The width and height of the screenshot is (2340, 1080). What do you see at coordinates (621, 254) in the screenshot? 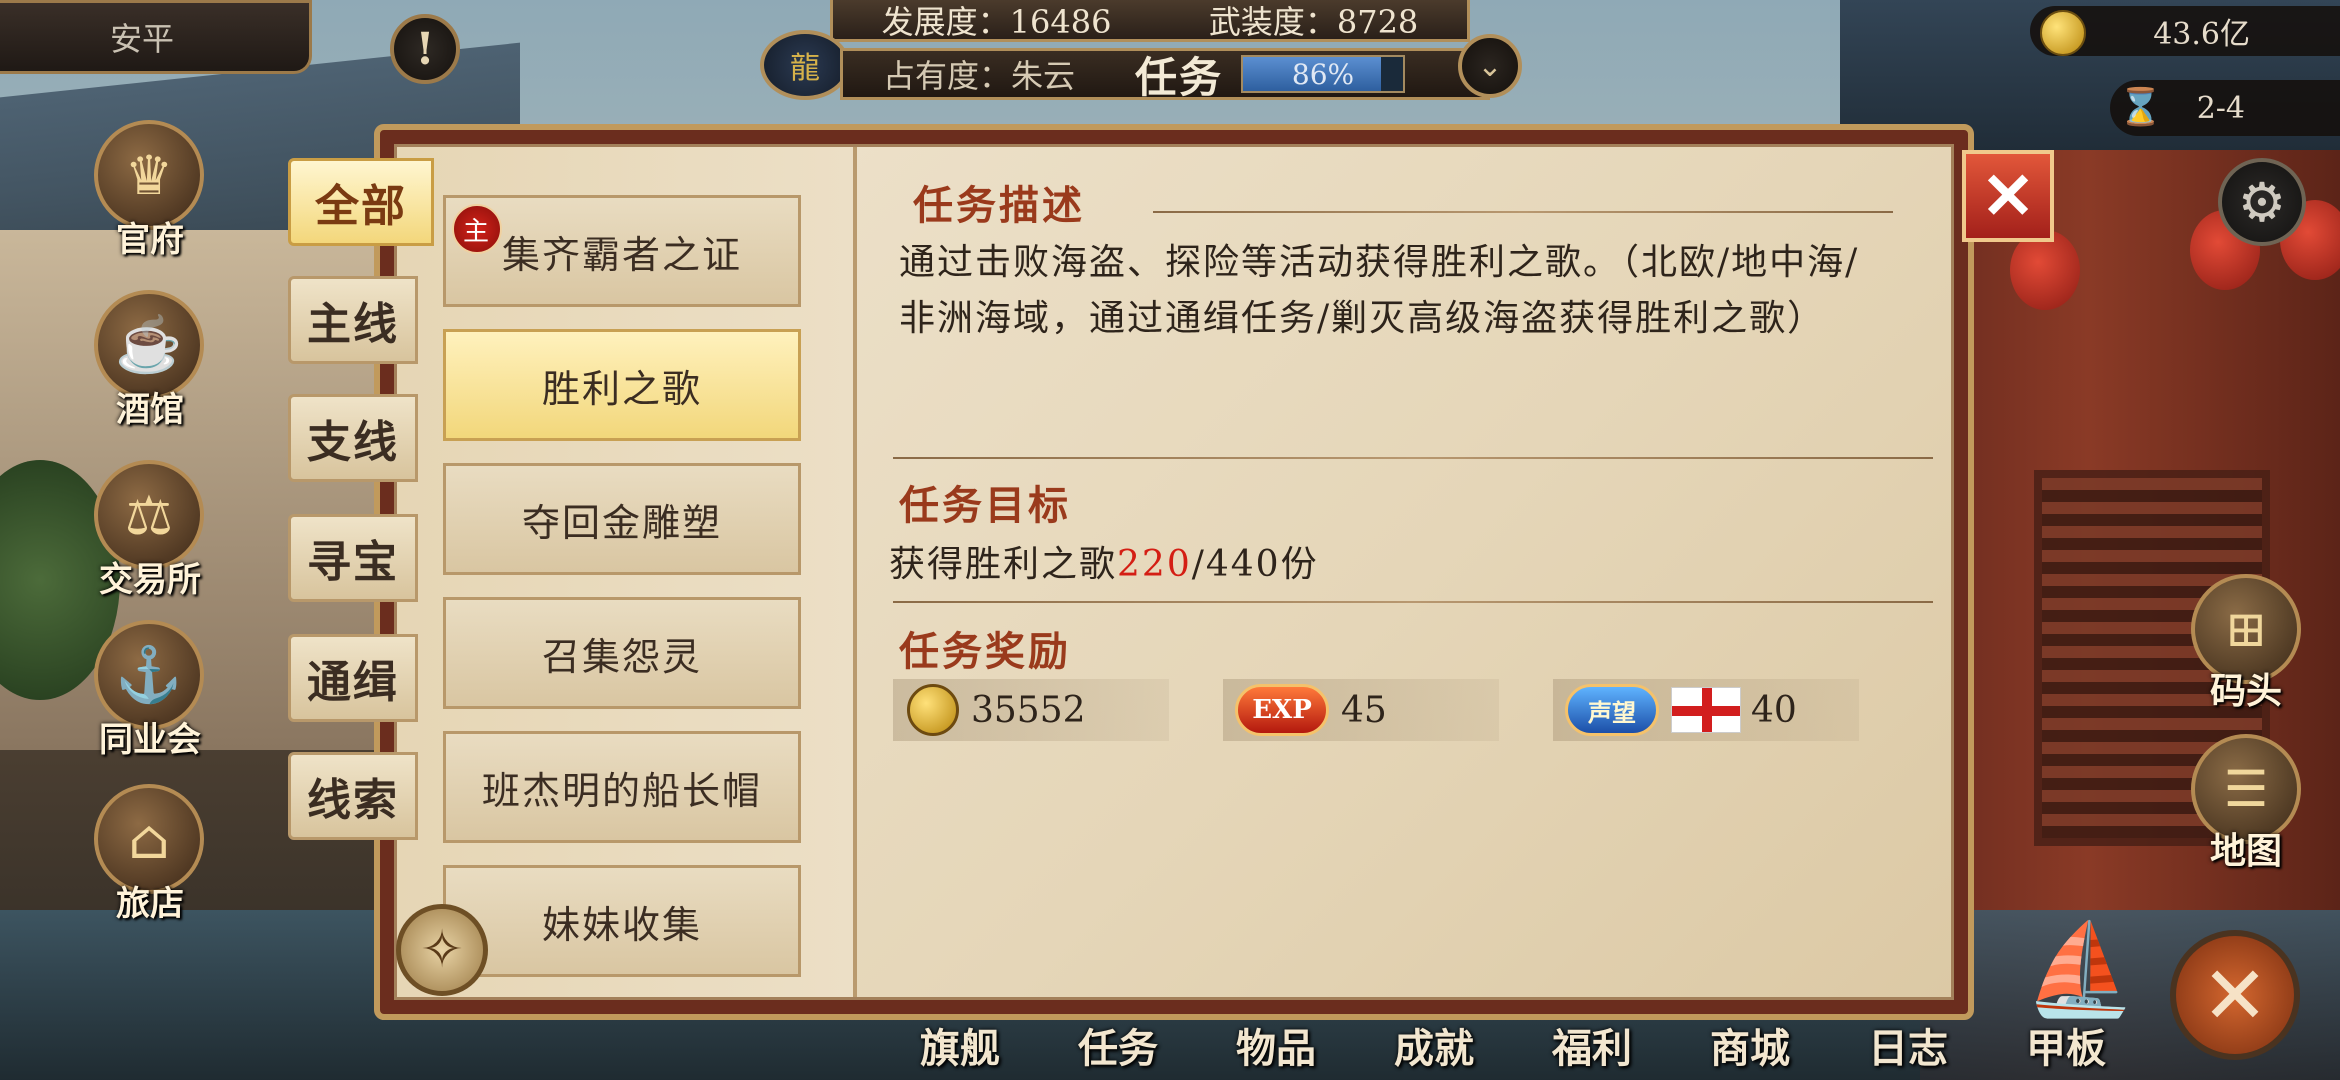
I see `quest-name: 集齐霸者之证` at bounding box center [621, 254].